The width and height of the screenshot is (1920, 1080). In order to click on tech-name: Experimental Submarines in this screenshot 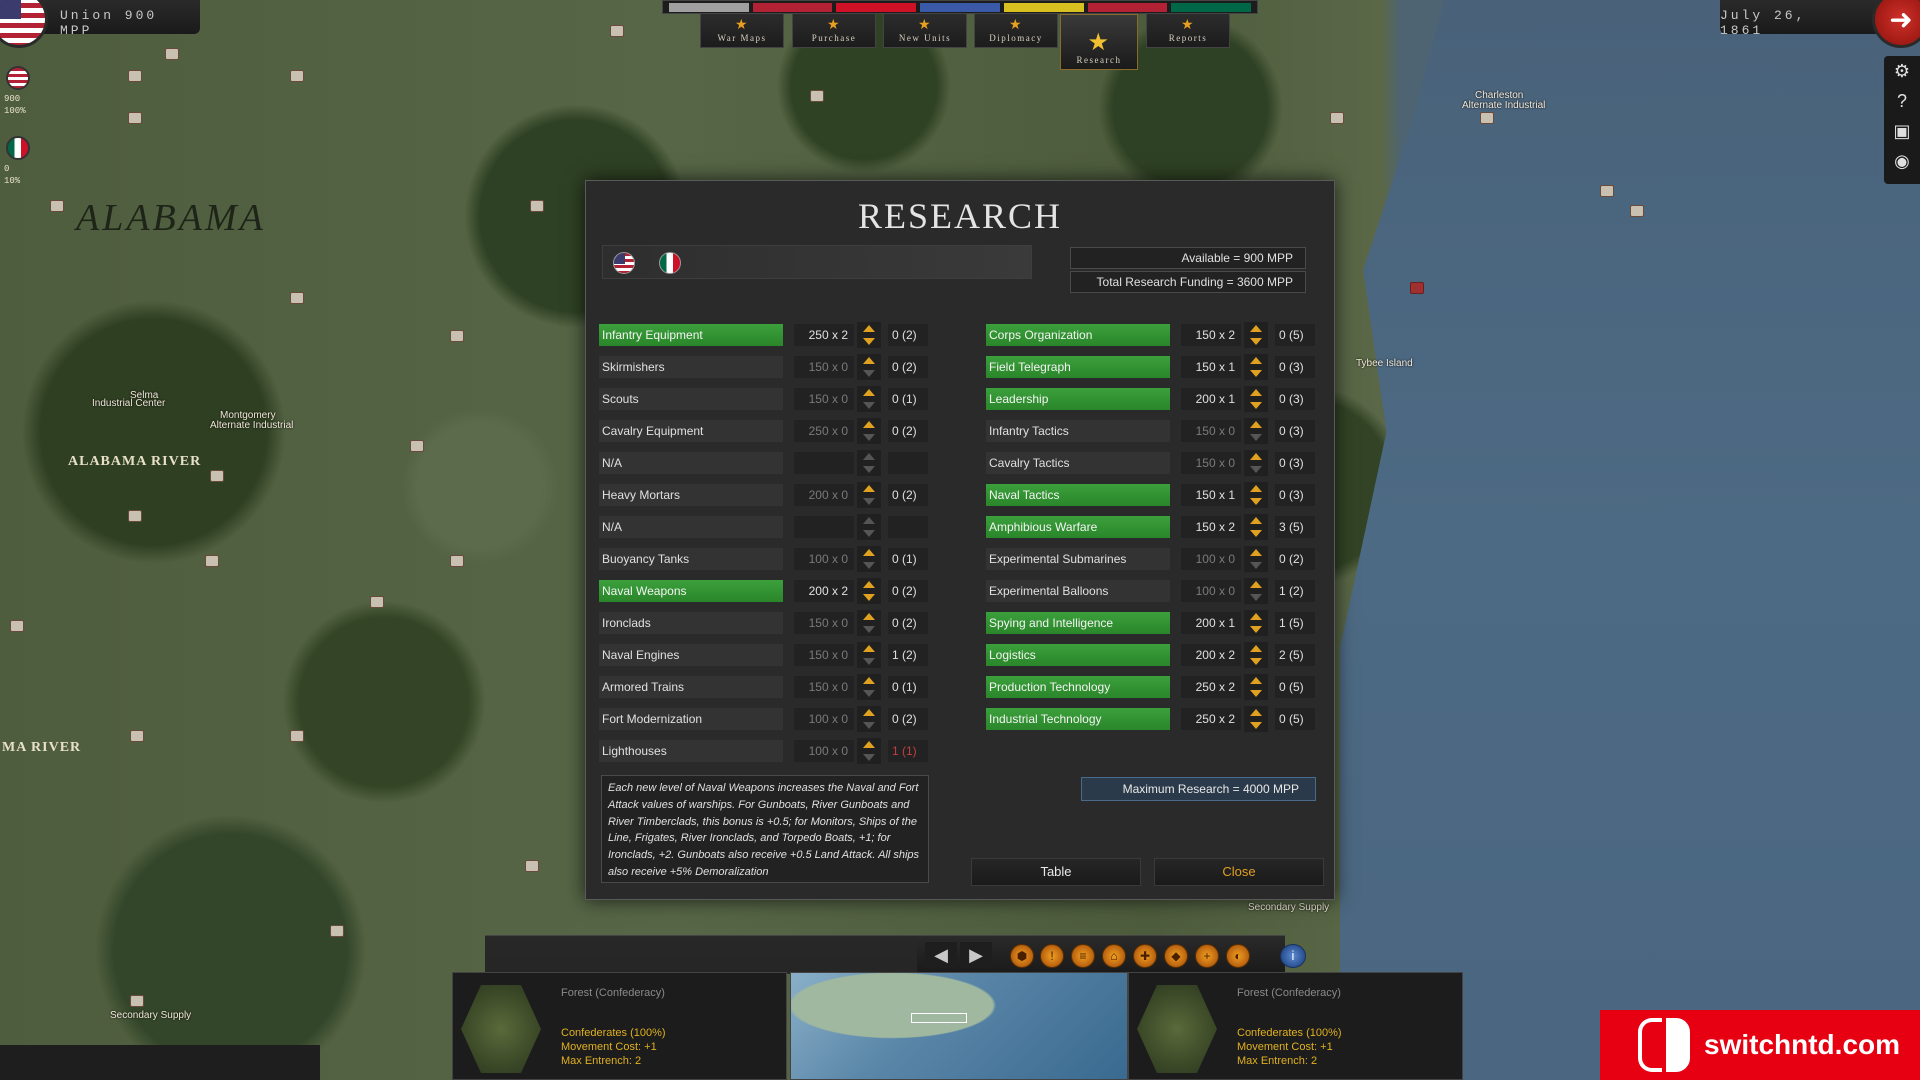, I will do `click(1078, 559)`.